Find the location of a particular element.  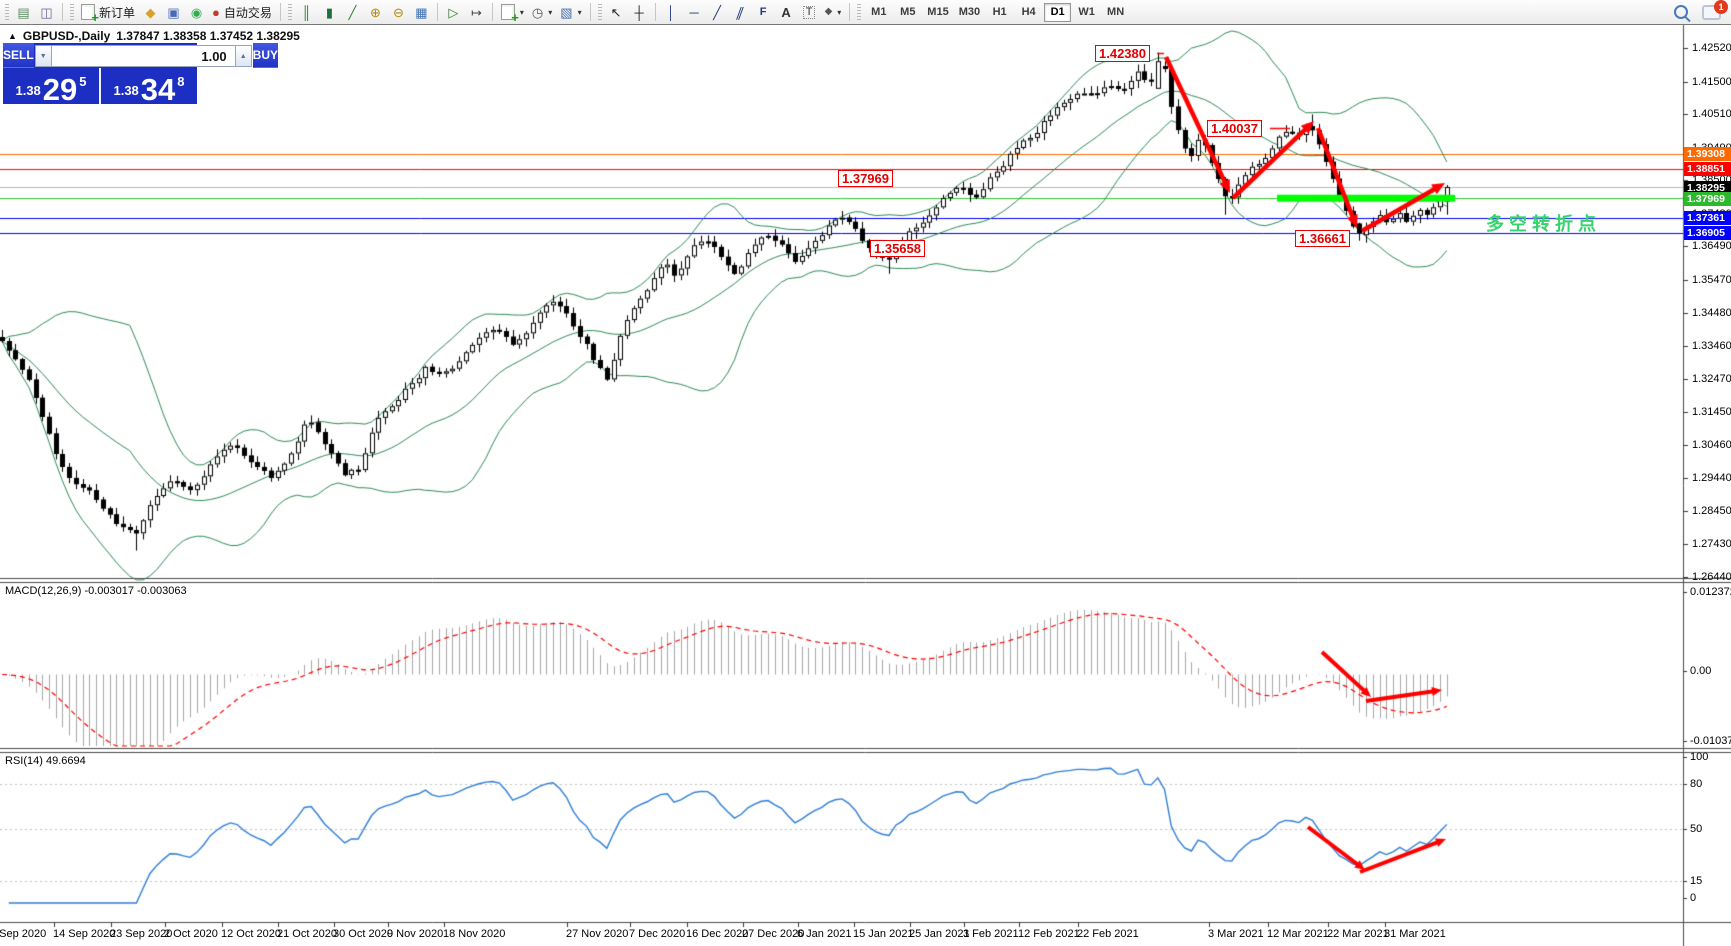

bar-chart-button: ║ is located at coordinates (306, 12).